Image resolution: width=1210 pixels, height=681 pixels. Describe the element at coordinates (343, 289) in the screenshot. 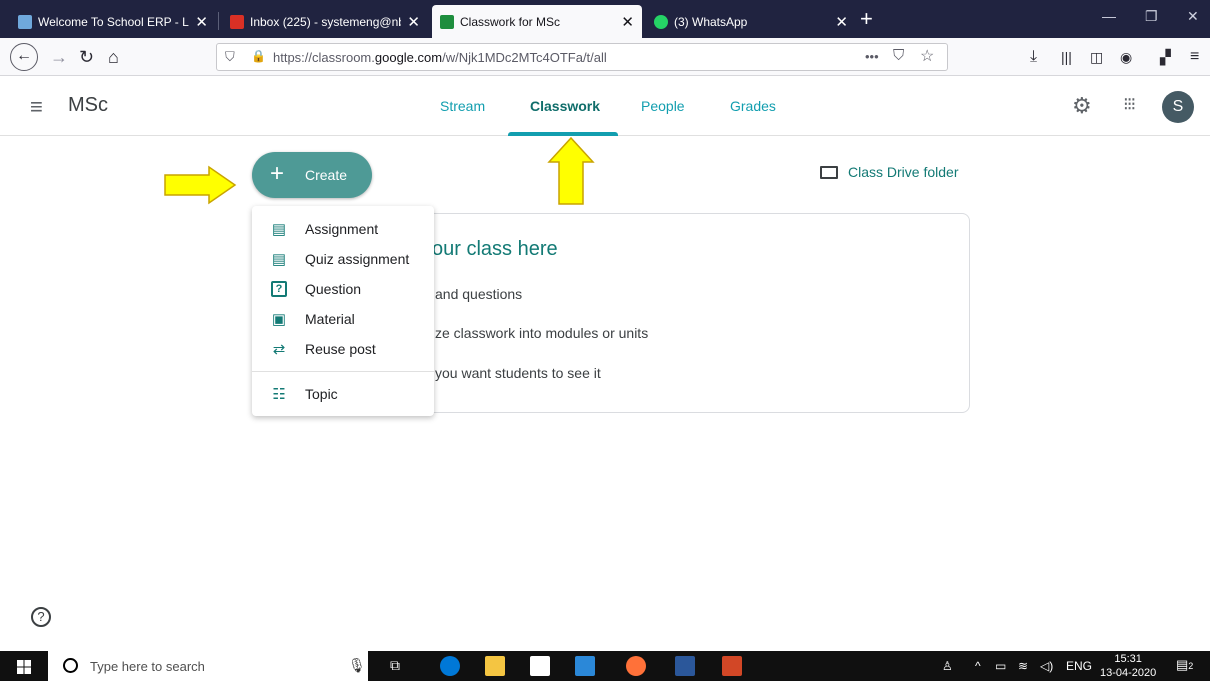

I see `menu-item-question: ? Question` at that location.